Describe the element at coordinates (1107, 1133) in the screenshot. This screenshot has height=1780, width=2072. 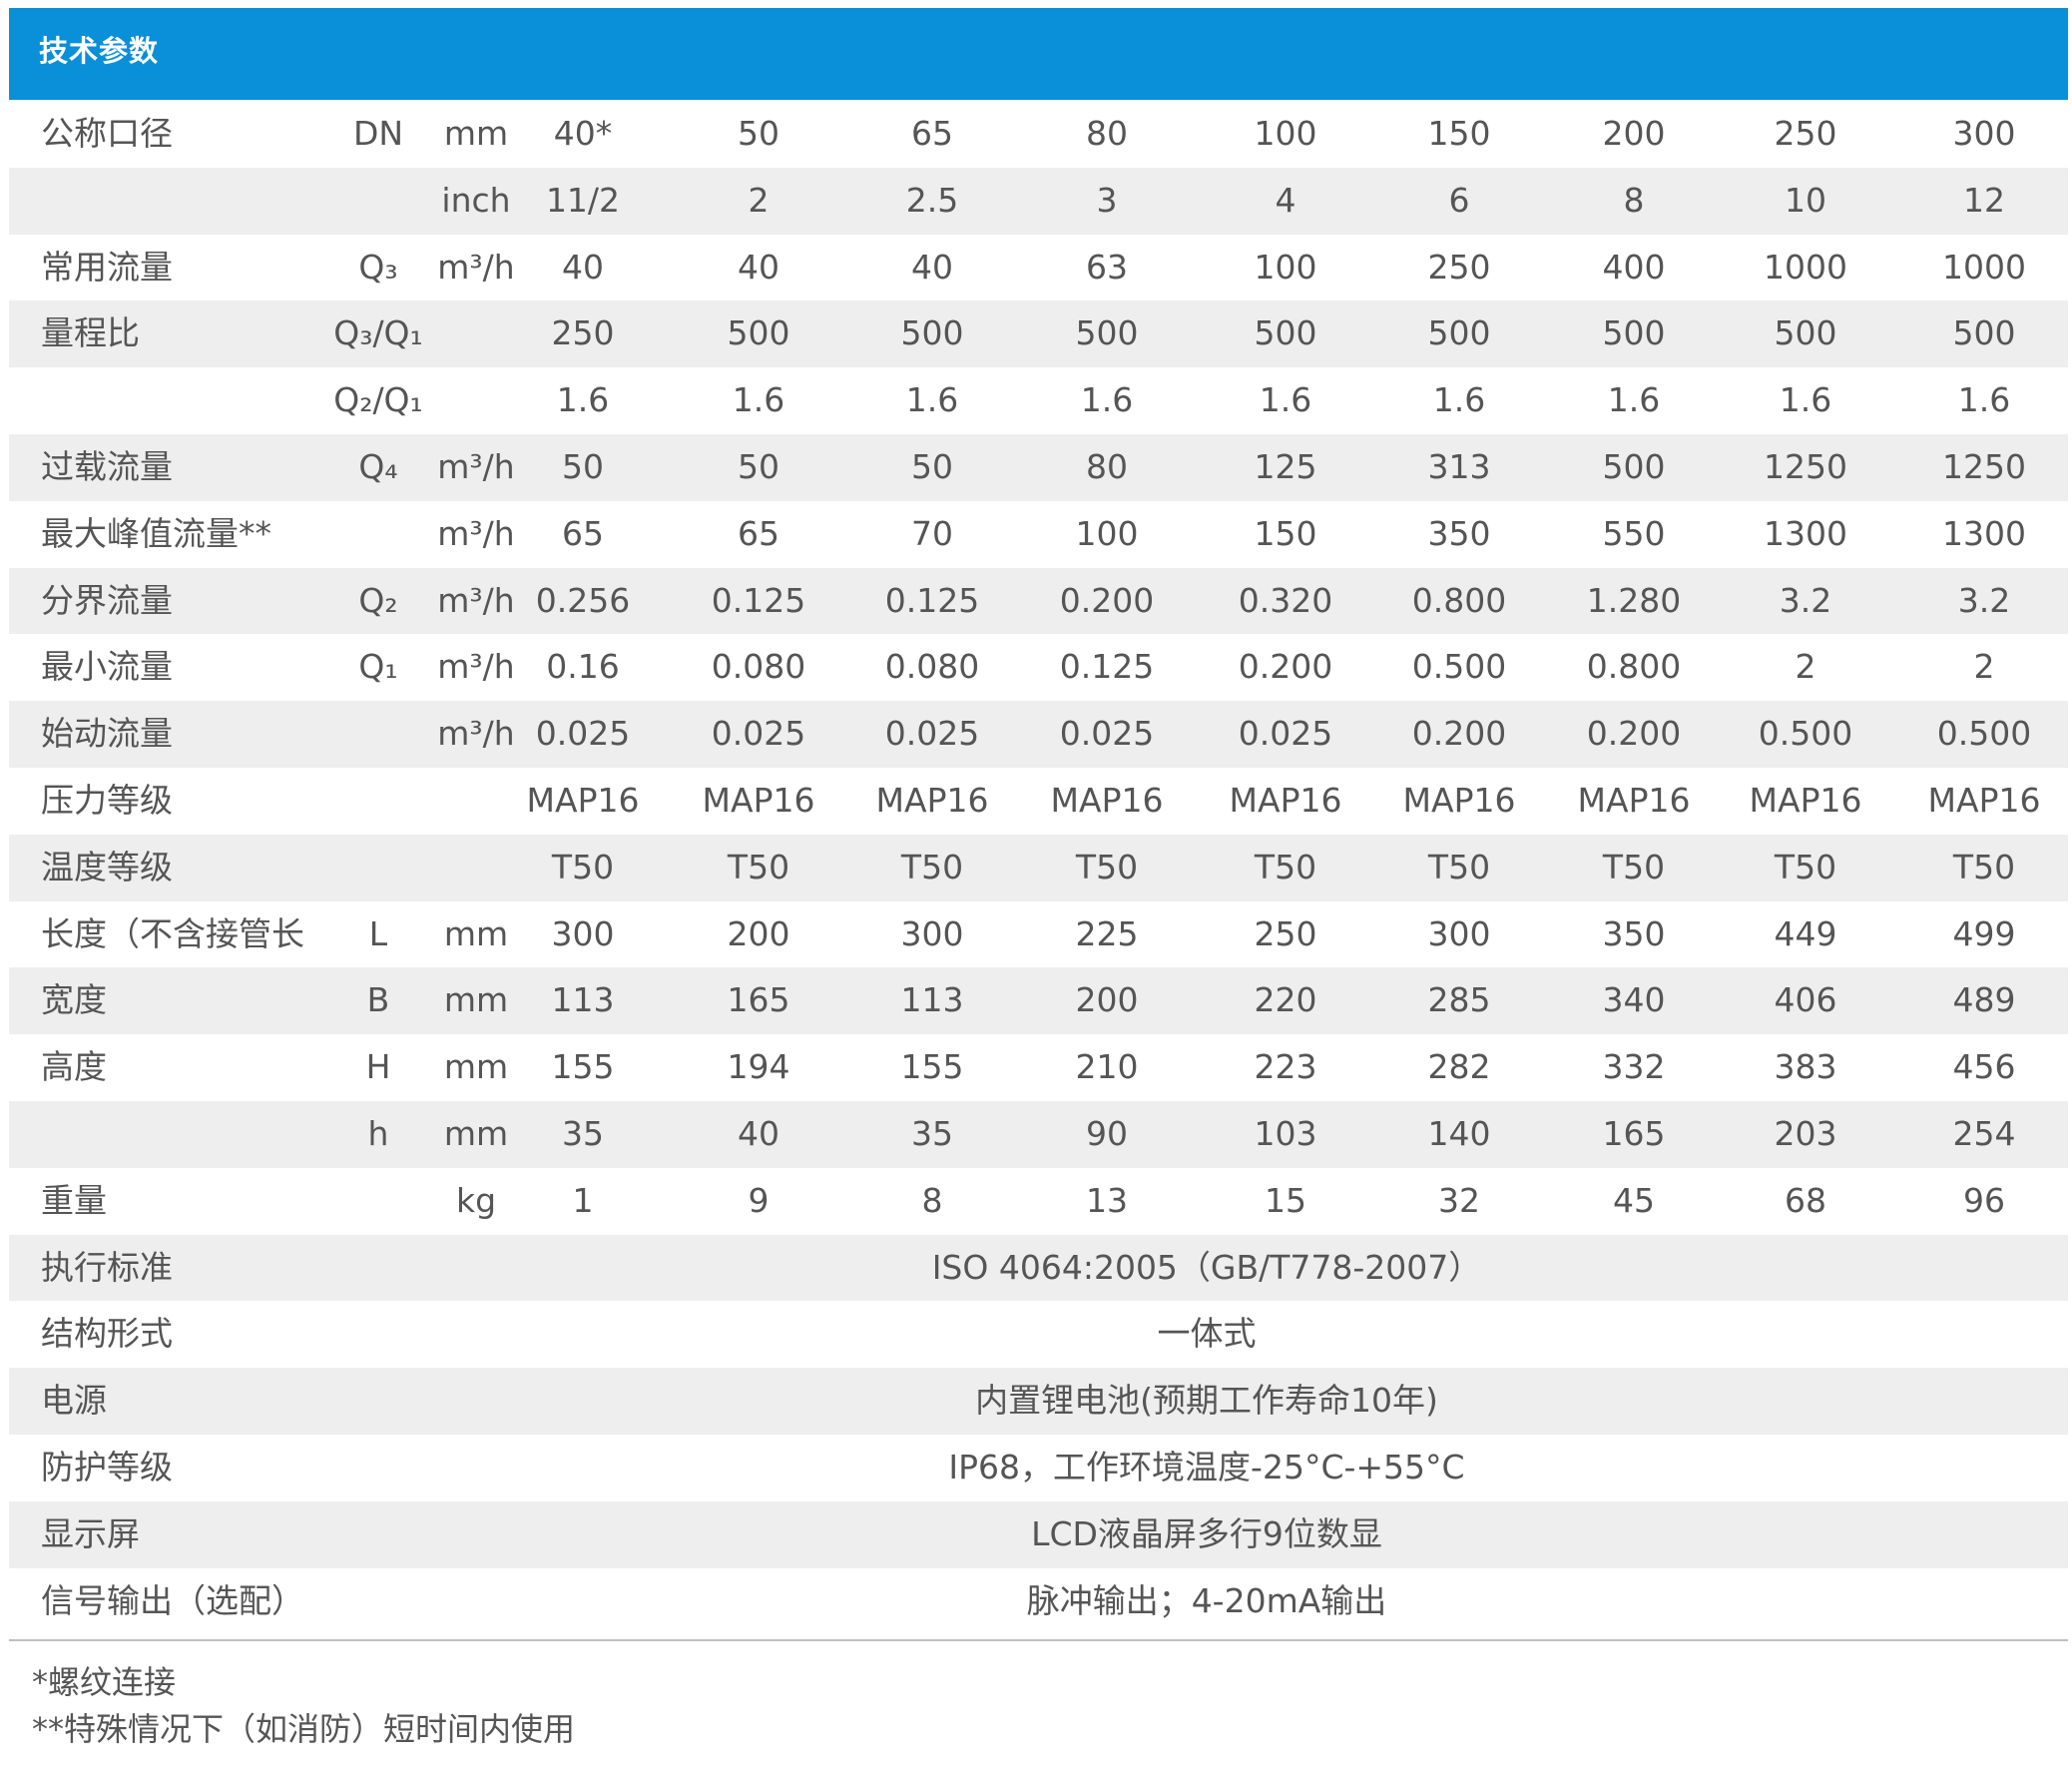
I see `value-cell: 90` at that location.